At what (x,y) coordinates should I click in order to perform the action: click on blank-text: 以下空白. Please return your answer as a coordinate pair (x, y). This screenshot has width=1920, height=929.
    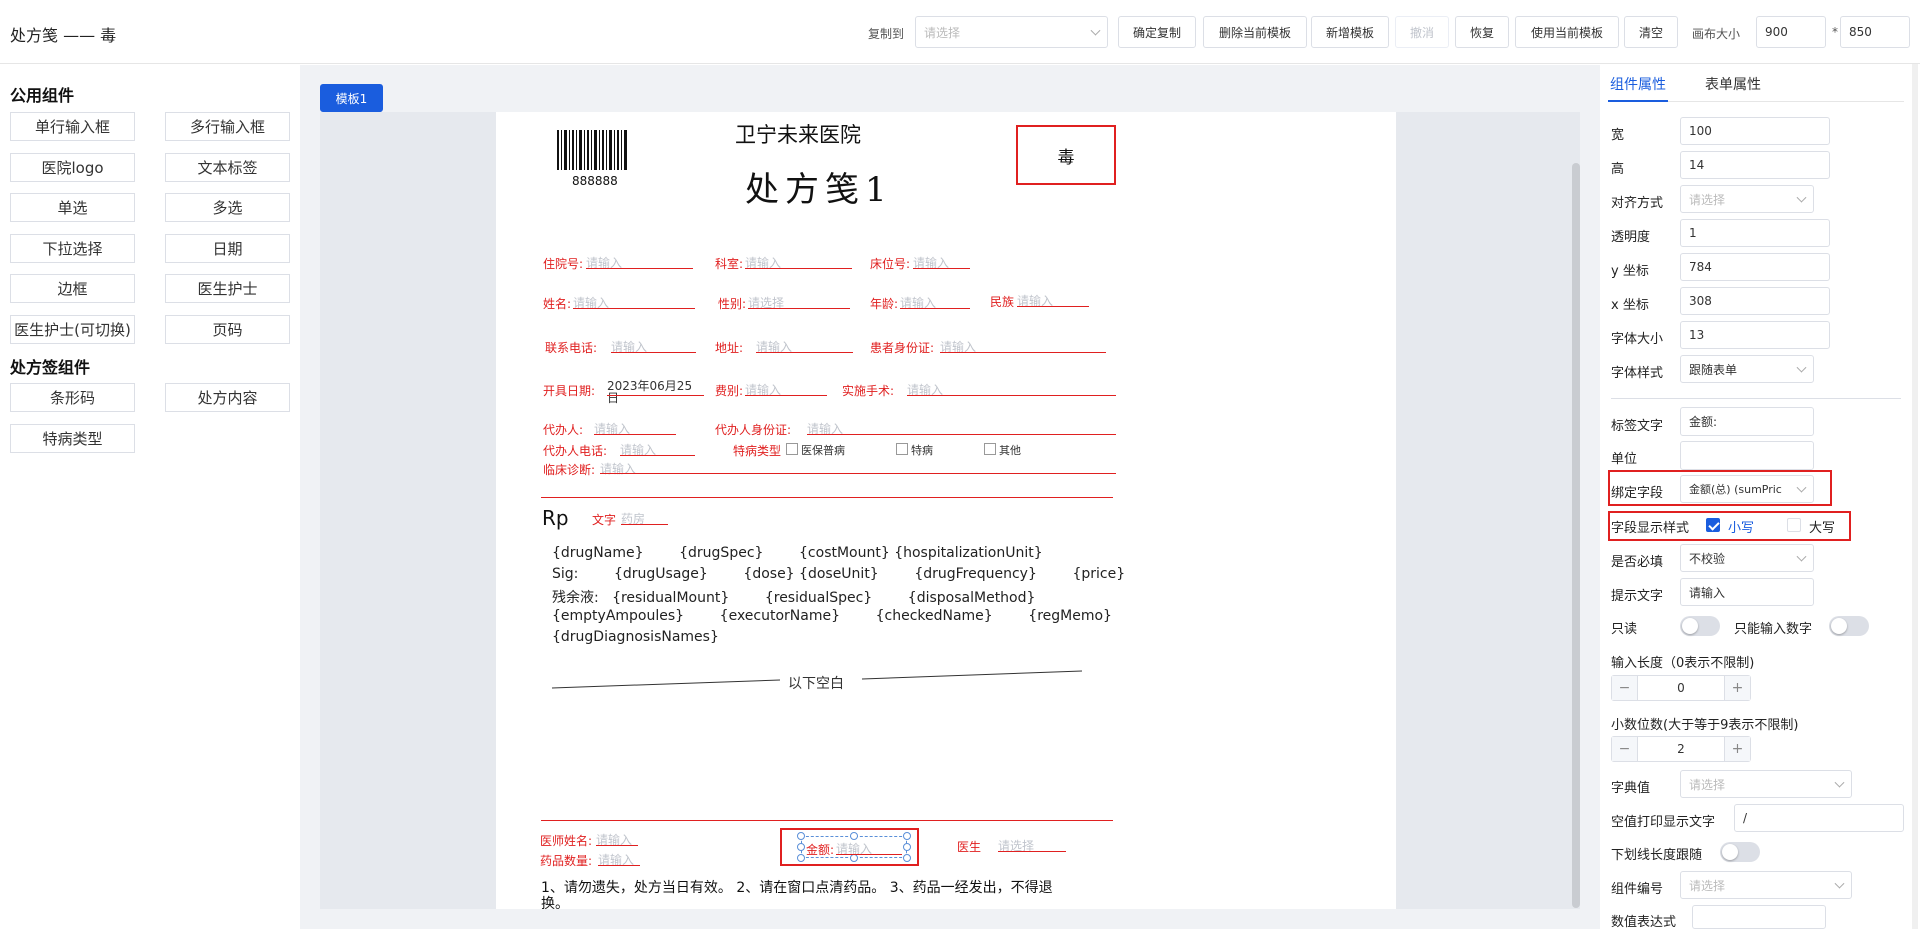
    Looking at the image, I should click on (816, 683).